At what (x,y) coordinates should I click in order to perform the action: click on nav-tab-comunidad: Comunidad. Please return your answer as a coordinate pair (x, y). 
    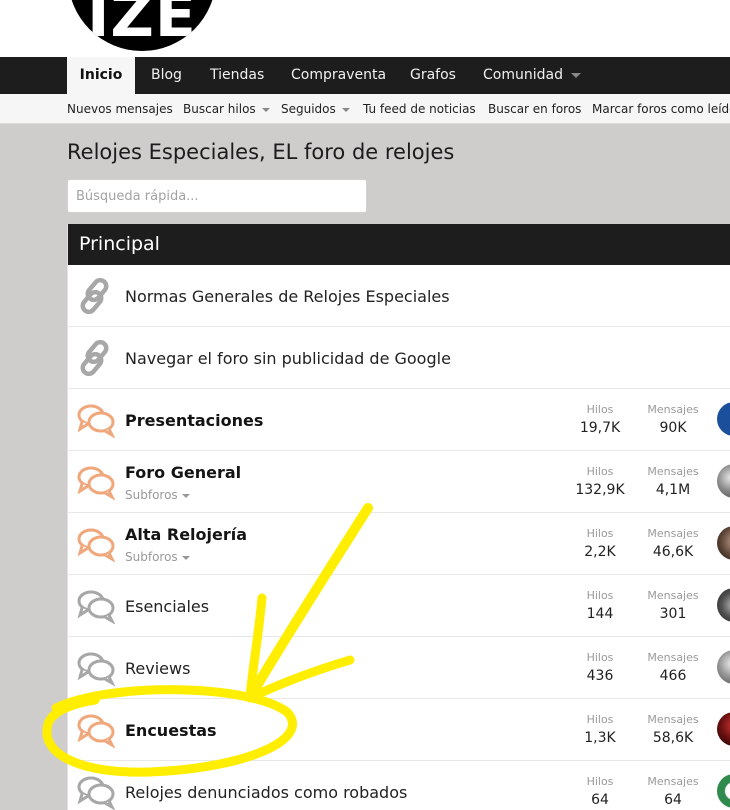
    Looking at the image, I should click on (532, 75).